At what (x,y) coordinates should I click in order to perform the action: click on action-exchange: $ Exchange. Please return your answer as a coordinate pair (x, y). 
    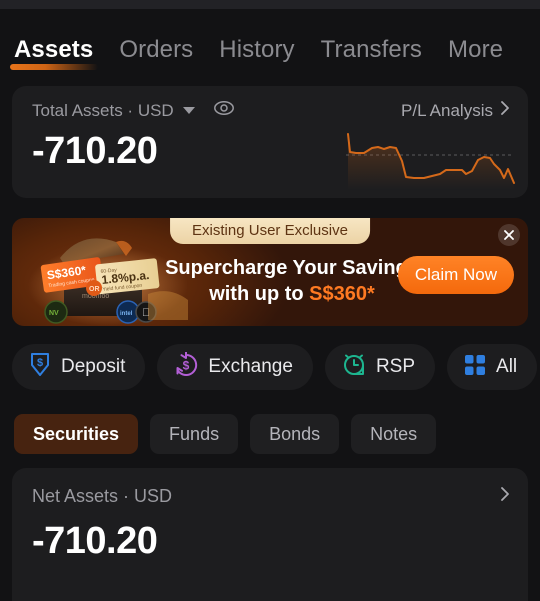
    Looking at the image, I should click on (235, 367).